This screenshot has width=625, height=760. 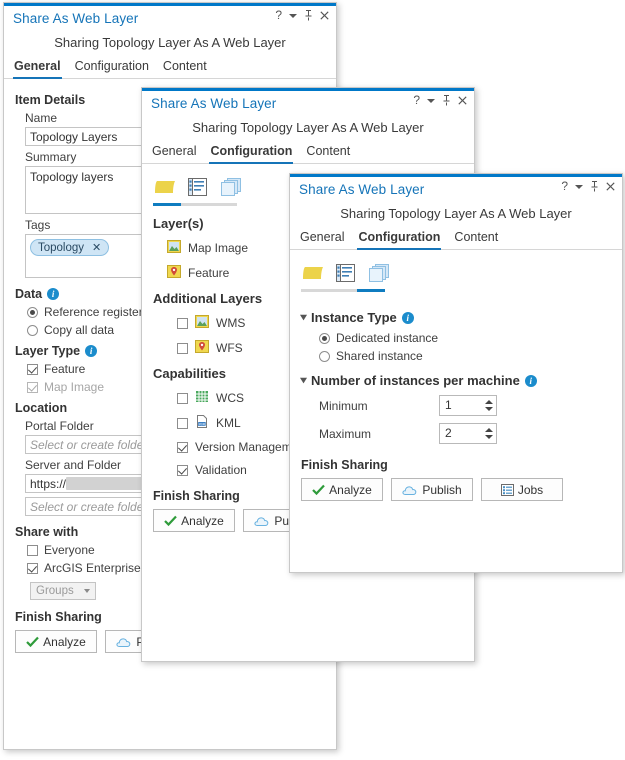 I want to click on finish-sharing-heading: Finish Sharing, so click(x=344, y=465).